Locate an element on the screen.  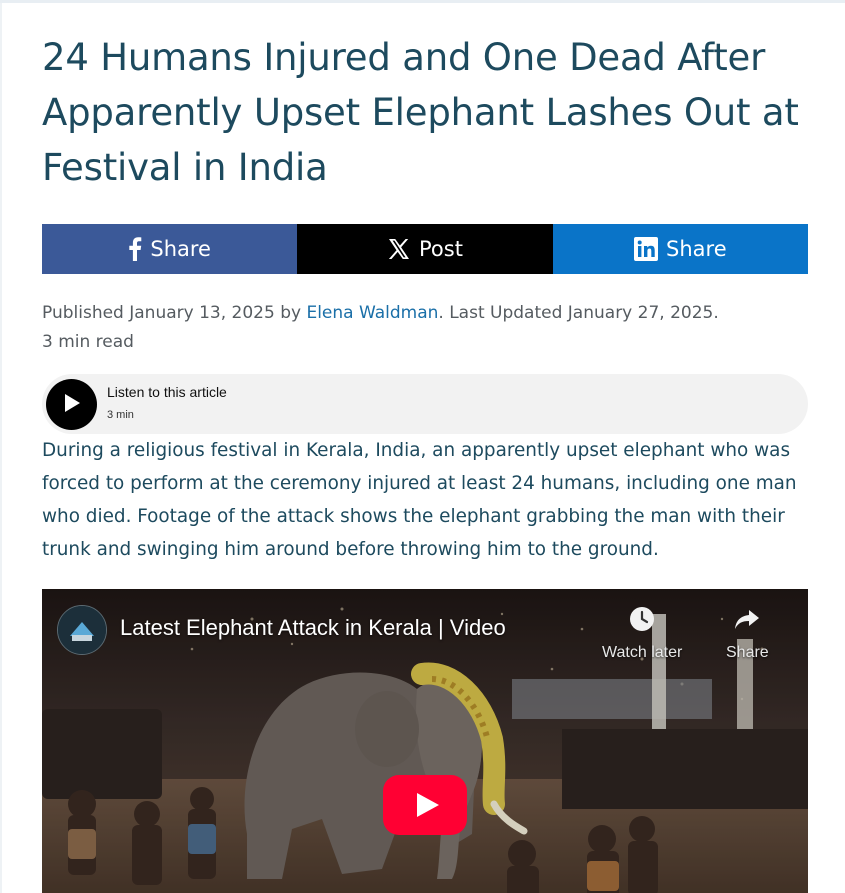
x-logo-icon is located at coordinates (399, 249).